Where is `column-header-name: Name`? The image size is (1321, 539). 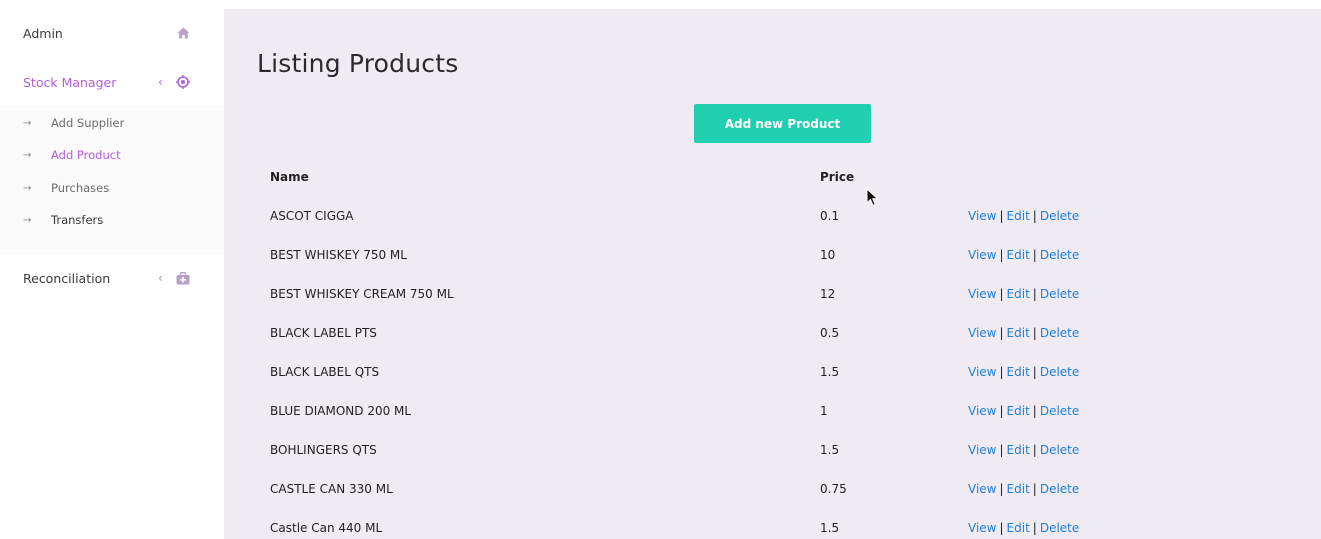
column-header-name: Name is located at coordinates (289, 176).